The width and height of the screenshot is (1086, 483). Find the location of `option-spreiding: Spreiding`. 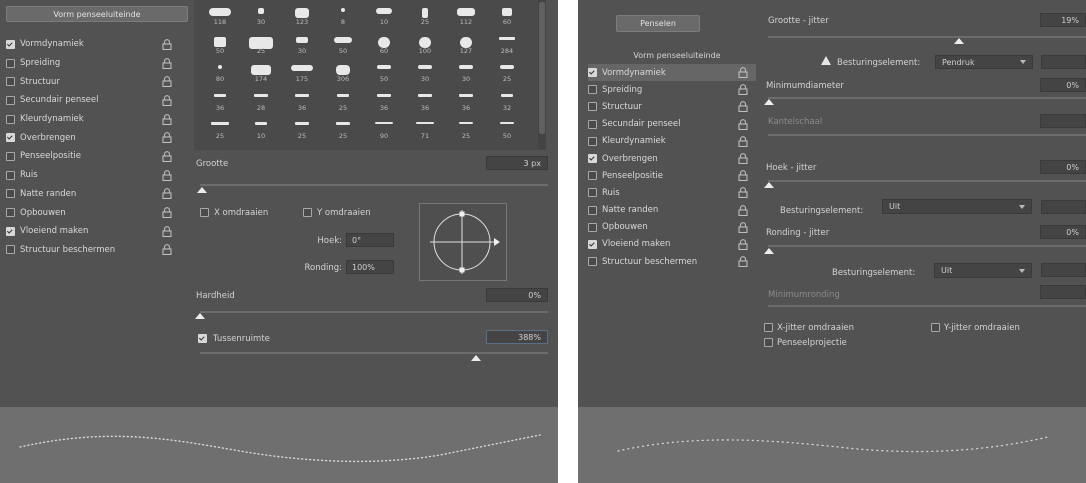

option-spreiding: Spreiding is located at coordinates (97, 63).